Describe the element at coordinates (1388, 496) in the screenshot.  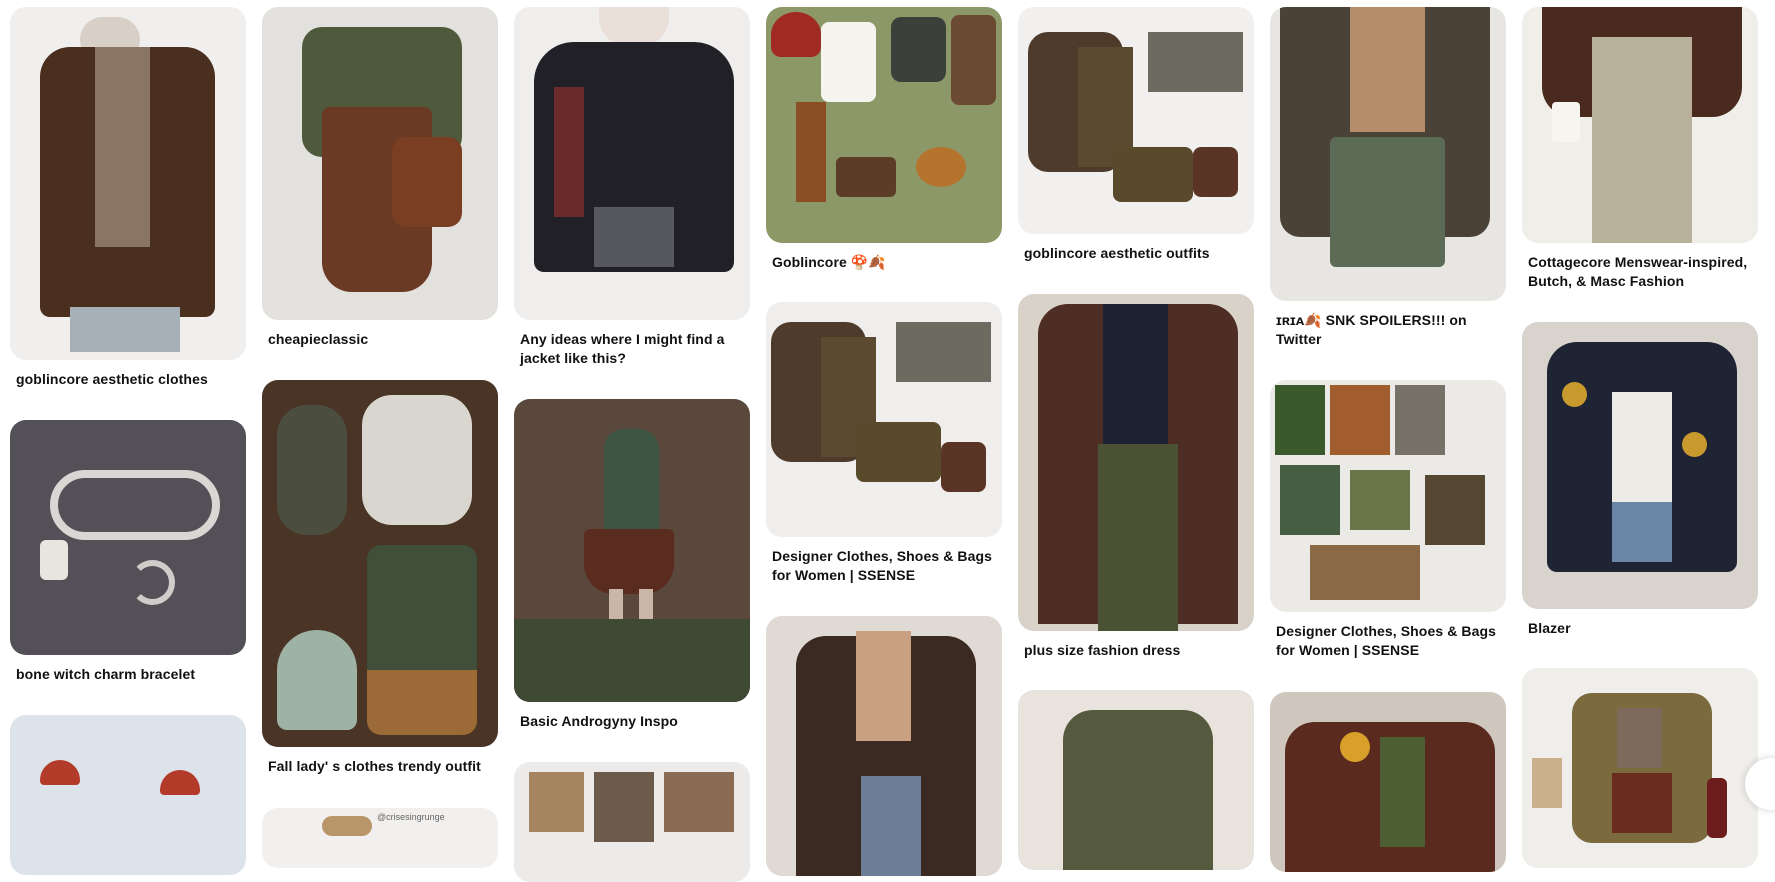
I see `pin-image-forest-collage` at that location.